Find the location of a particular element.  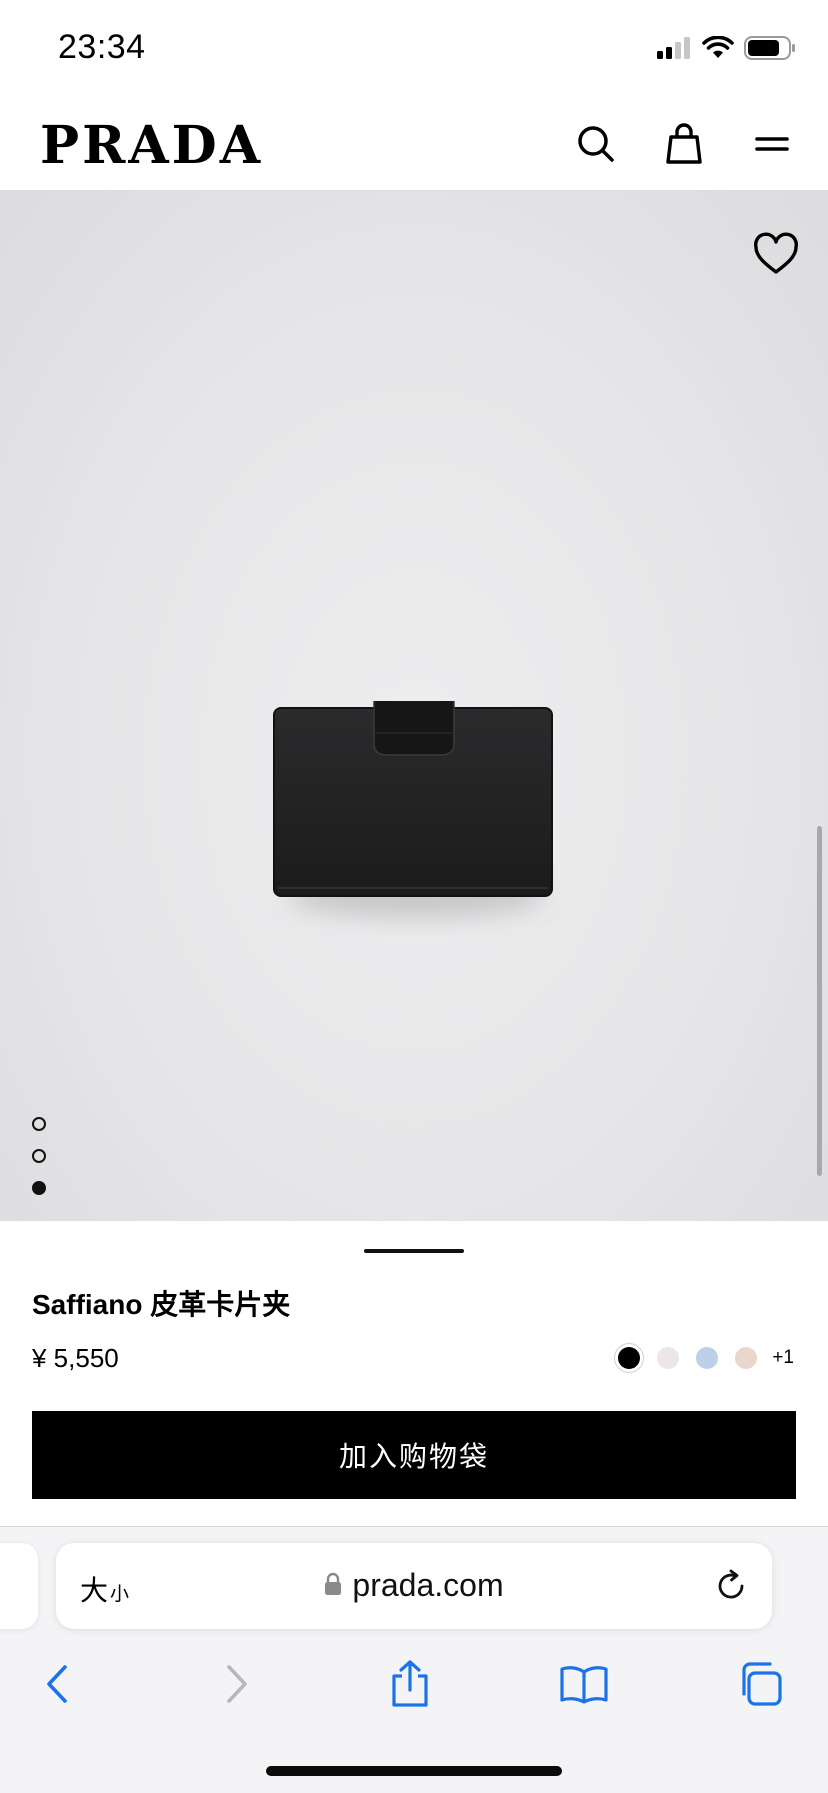

search-button is located at coordinates (596, 146).